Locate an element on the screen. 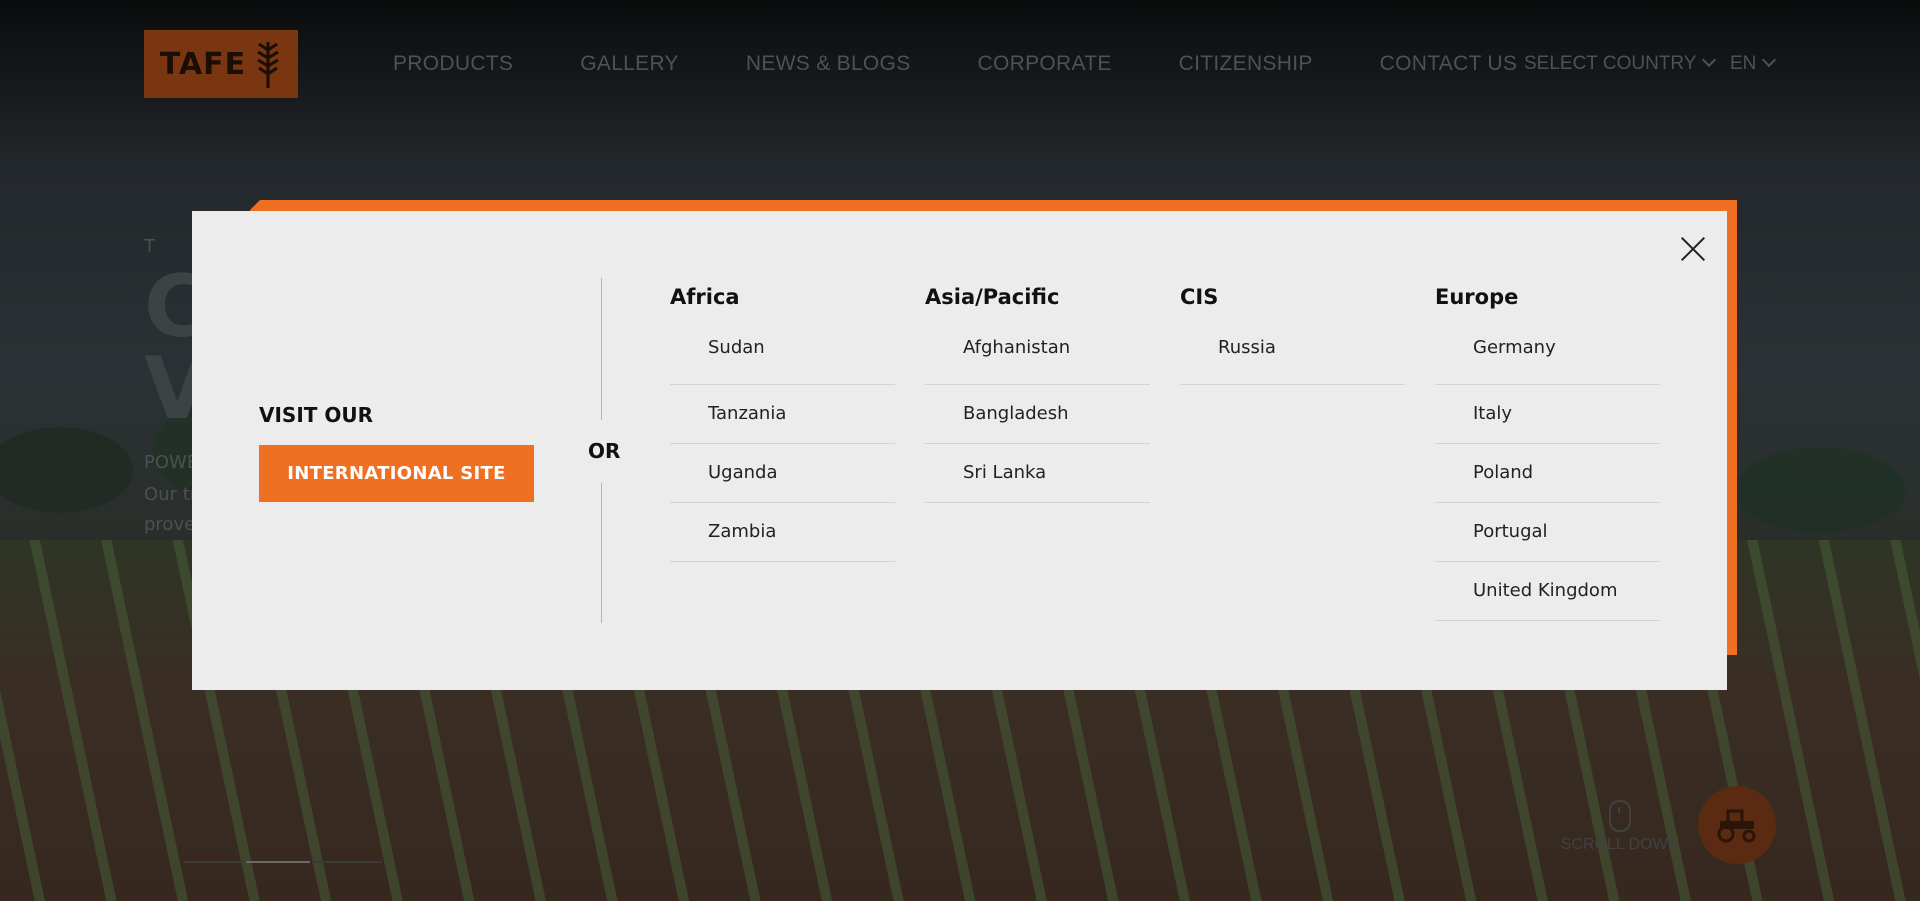 The height and width of the screenshot is (901, 1920). nav-citizenship: CITIZENSHIP is located at coordinates (1246, 64).